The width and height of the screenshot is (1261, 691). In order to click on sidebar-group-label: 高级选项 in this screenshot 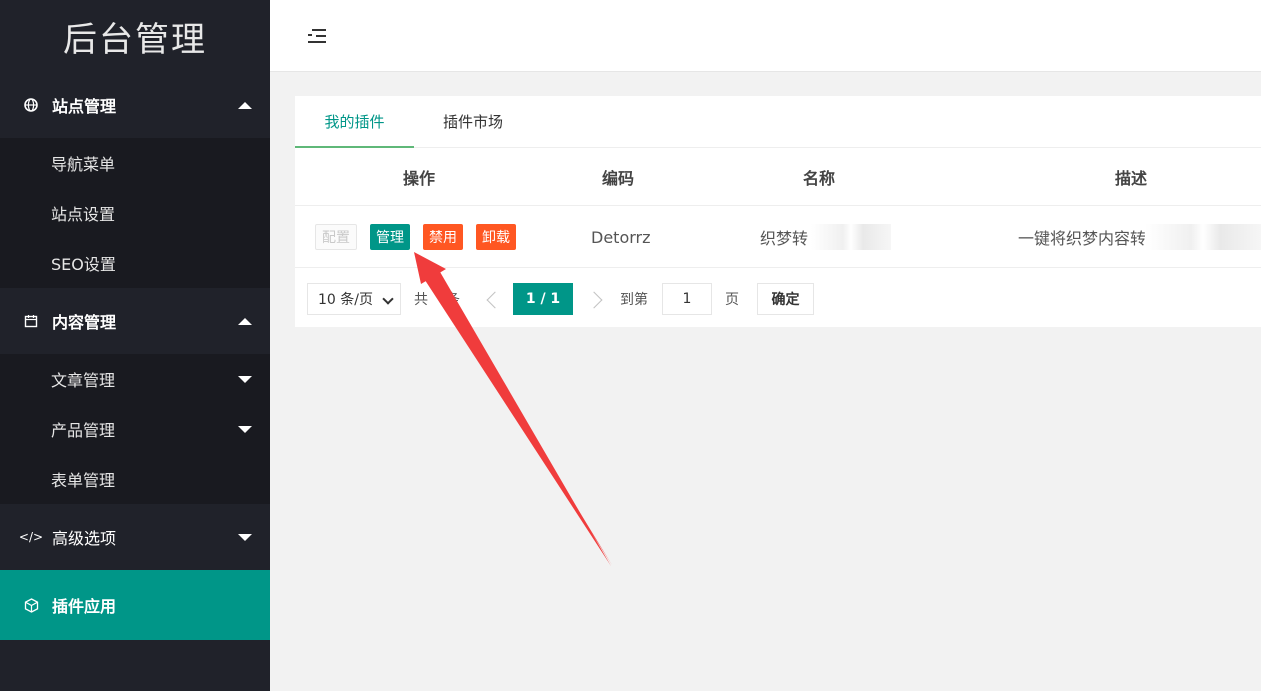, I will do `click(84, 538)`.